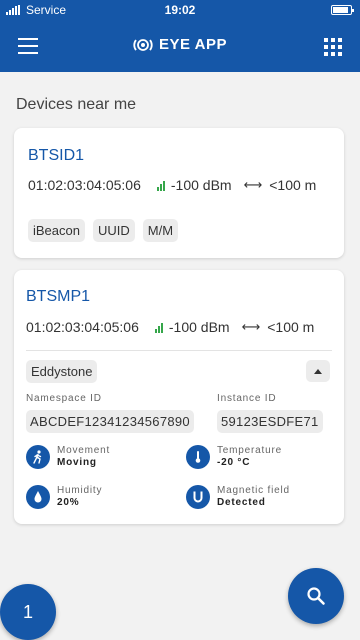 The height and width of the screenshot is (640, 360). Describe the element at coordinates (38, 497) in the screenshot. I see `water-drop-icon` at that location.